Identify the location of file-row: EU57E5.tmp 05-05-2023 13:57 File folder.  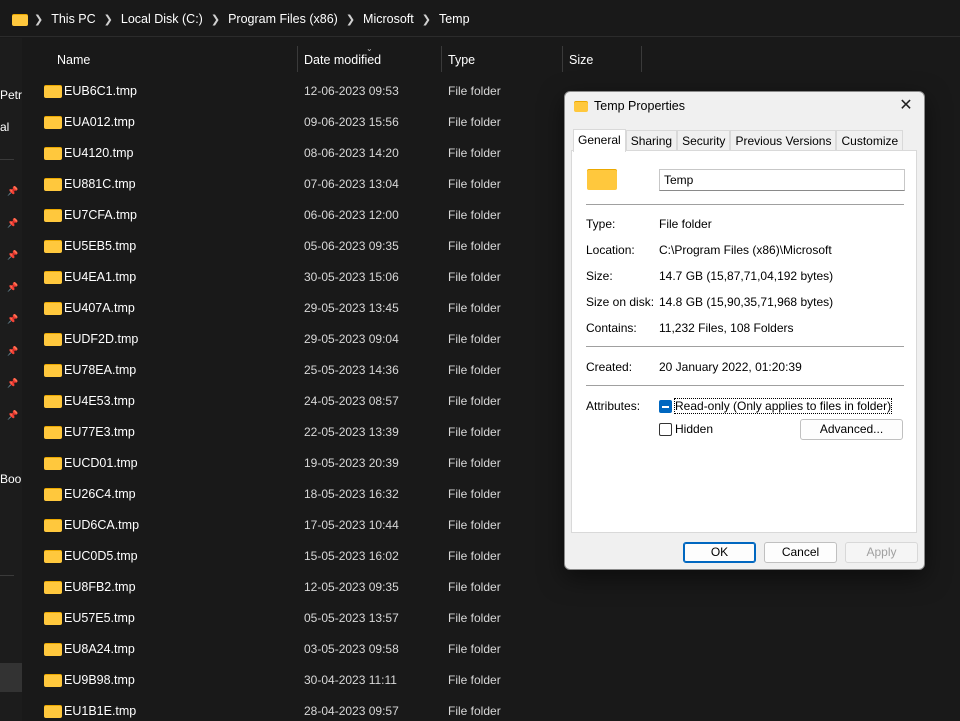
(301, 618).